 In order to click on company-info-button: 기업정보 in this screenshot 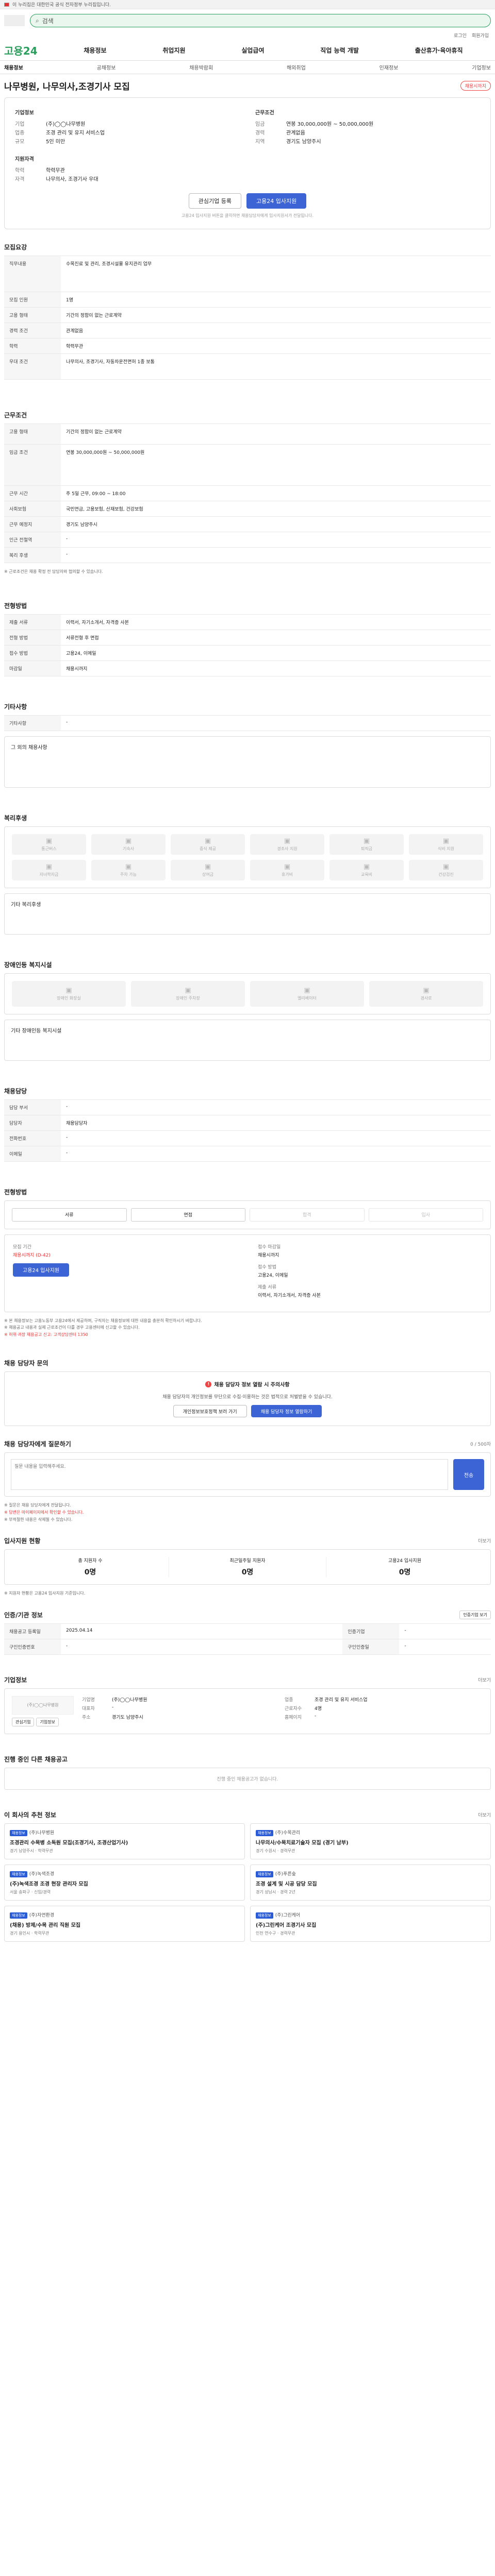, I will do `click(47, 1721)`.